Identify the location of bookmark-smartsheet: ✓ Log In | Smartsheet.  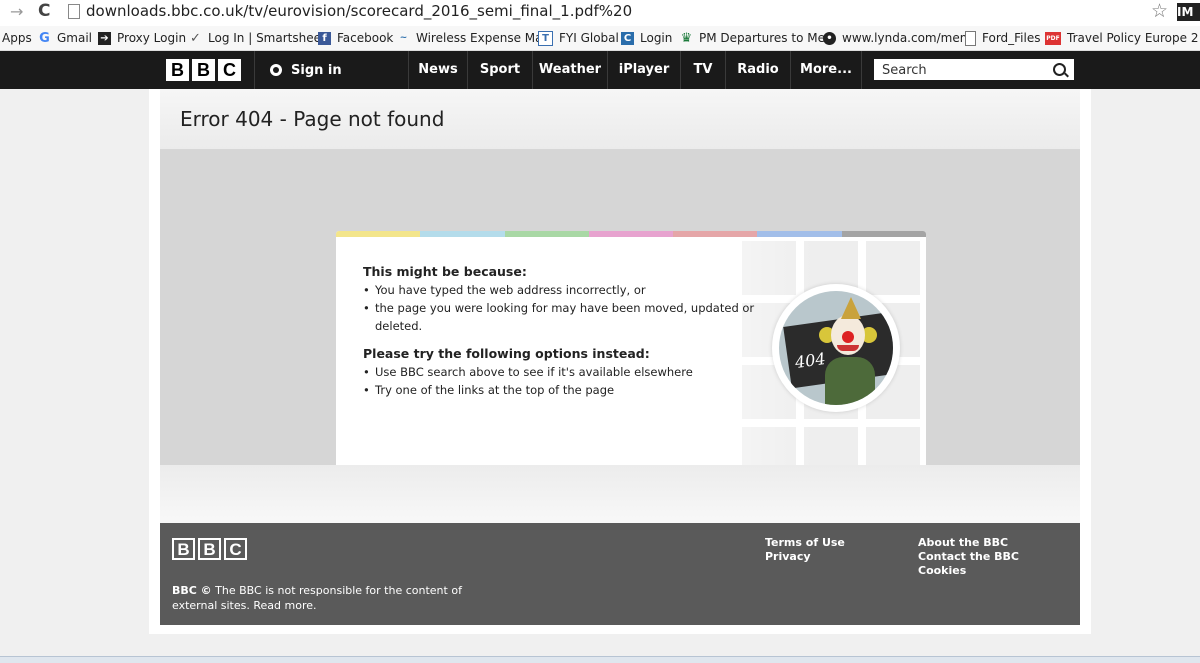
(257, 38).